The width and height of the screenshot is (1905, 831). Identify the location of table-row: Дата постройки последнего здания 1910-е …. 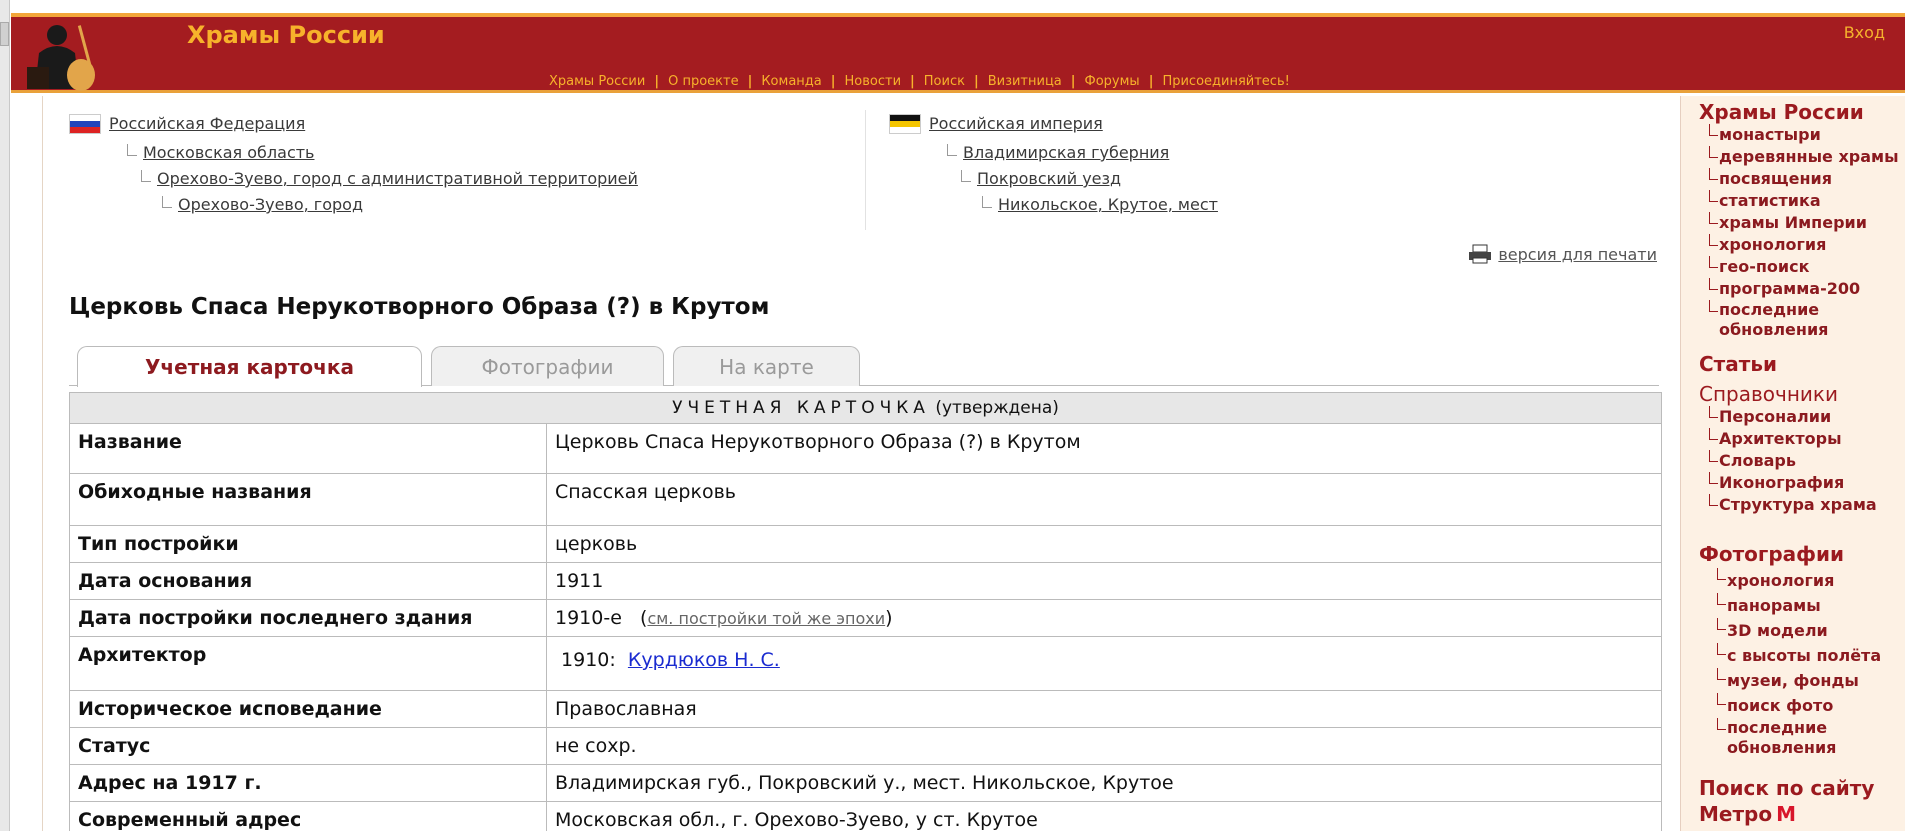
(865, 618).